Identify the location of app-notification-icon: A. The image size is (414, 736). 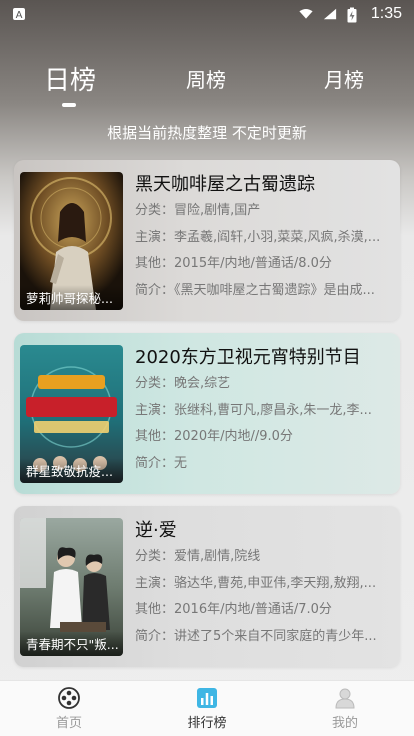
(19, 14).